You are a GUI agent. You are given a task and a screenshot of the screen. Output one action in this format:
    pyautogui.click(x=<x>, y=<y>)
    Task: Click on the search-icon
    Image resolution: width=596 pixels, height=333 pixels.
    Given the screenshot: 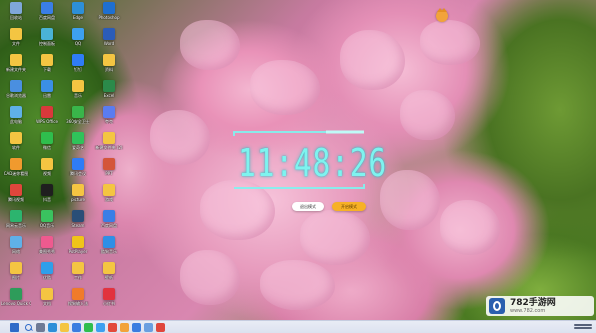 What is the action you would take?
    pyautogui.click(x=28, y=327)
    